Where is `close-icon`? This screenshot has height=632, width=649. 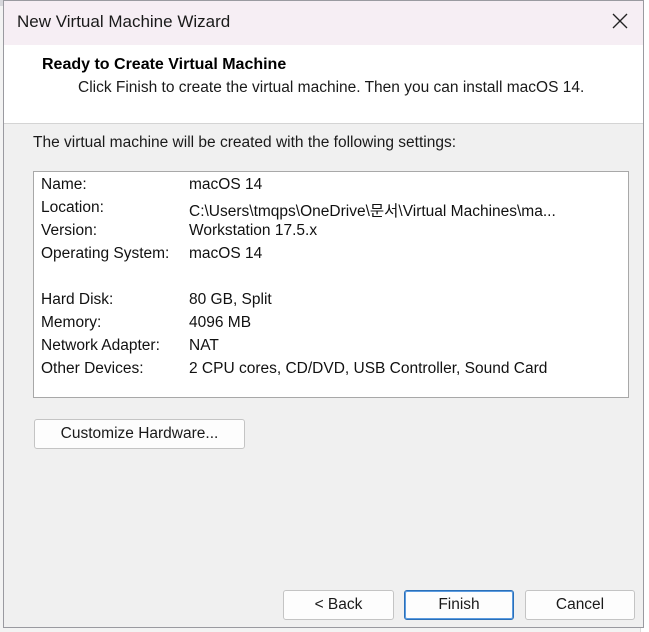 close-icon is located at coordinates (620, 23).